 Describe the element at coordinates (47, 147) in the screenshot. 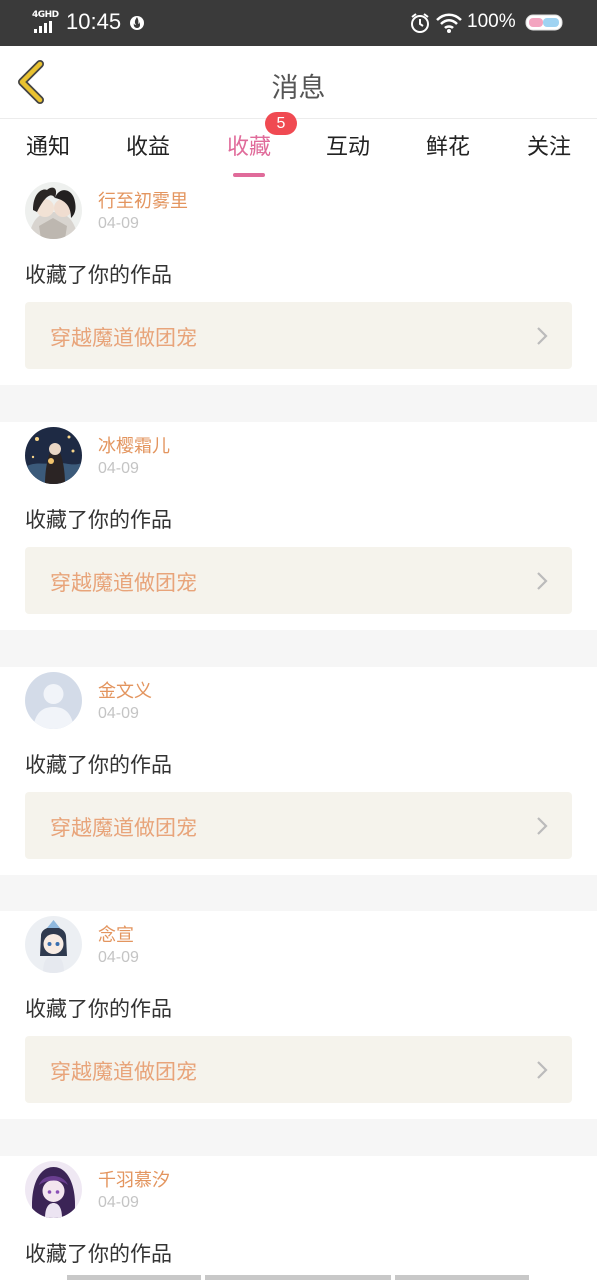

I see `tab-label: 通知` at that location.